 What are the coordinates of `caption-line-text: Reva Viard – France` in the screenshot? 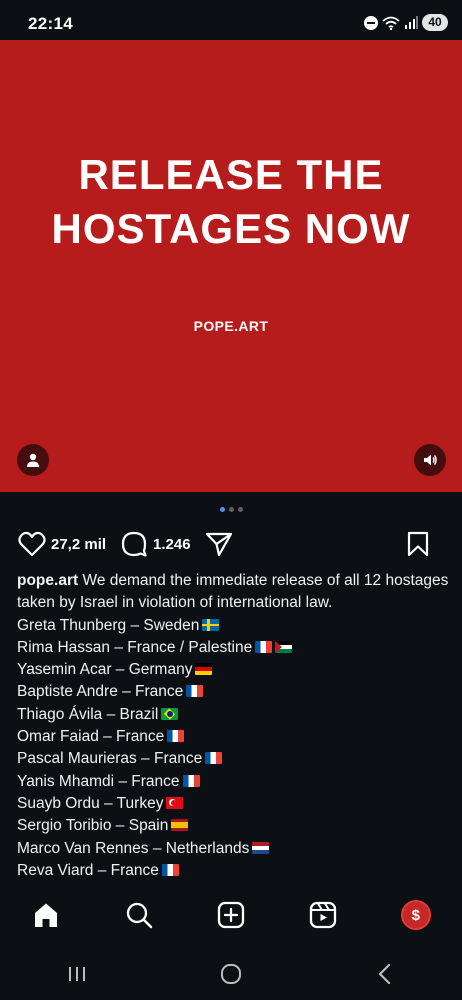 It's located at (88, 870).